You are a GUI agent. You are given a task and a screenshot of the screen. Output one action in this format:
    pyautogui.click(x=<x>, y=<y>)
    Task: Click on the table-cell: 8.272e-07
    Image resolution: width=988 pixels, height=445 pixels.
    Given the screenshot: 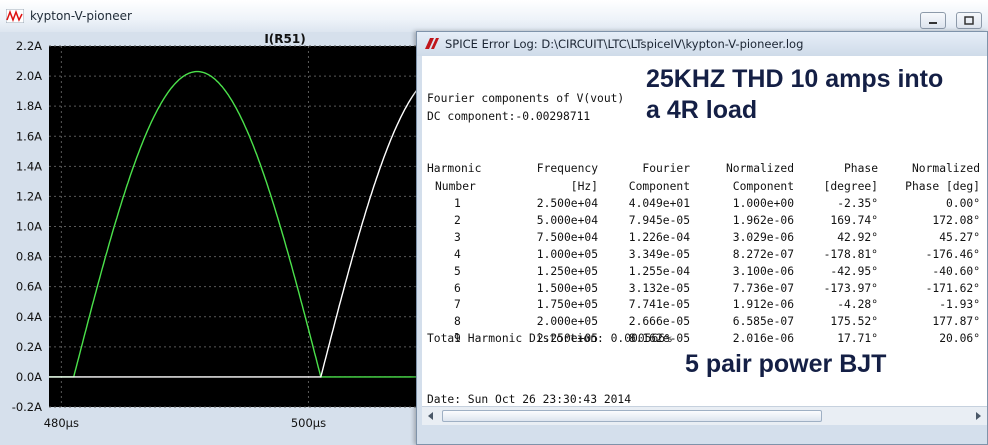 What is the action you would take?
    pyautogui.click(x=763, y=254)
    